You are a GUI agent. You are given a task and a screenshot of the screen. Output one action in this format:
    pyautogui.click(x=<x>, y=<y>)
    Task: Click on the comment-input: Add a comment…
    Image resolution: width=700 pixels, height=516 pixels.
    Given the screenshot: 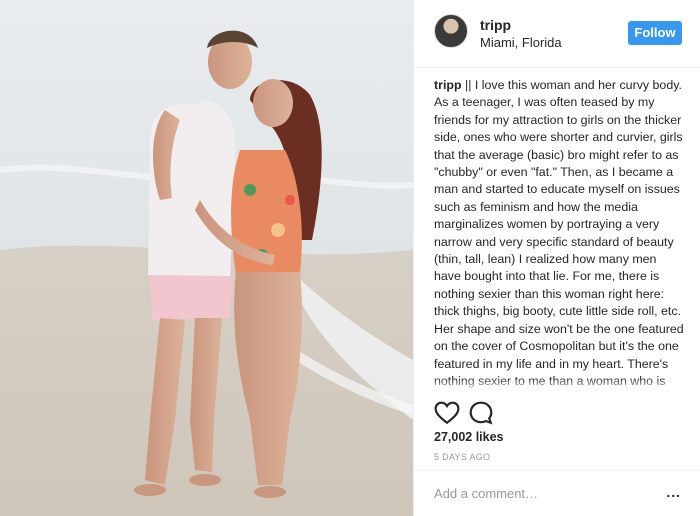 What is the action you would take?
    pyautogui.click(x=486, y=493)
    